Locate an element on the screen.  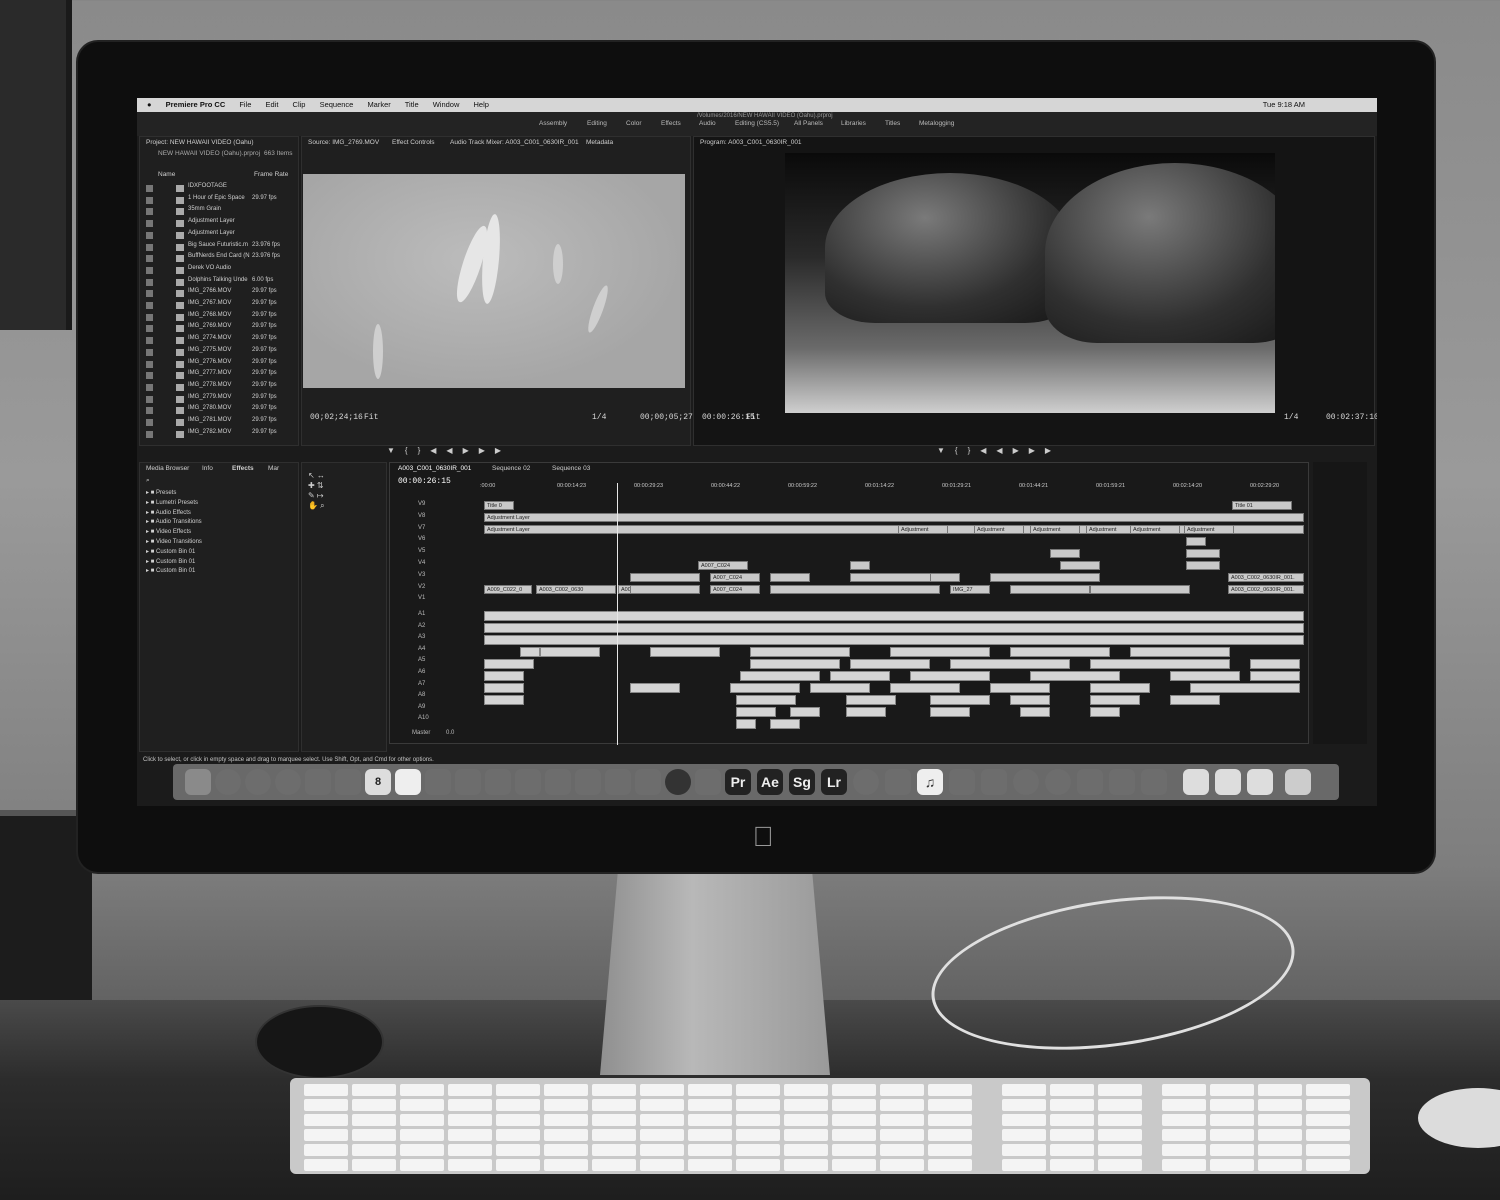
video-track-label: V8 is located at coordinates (421, 516).